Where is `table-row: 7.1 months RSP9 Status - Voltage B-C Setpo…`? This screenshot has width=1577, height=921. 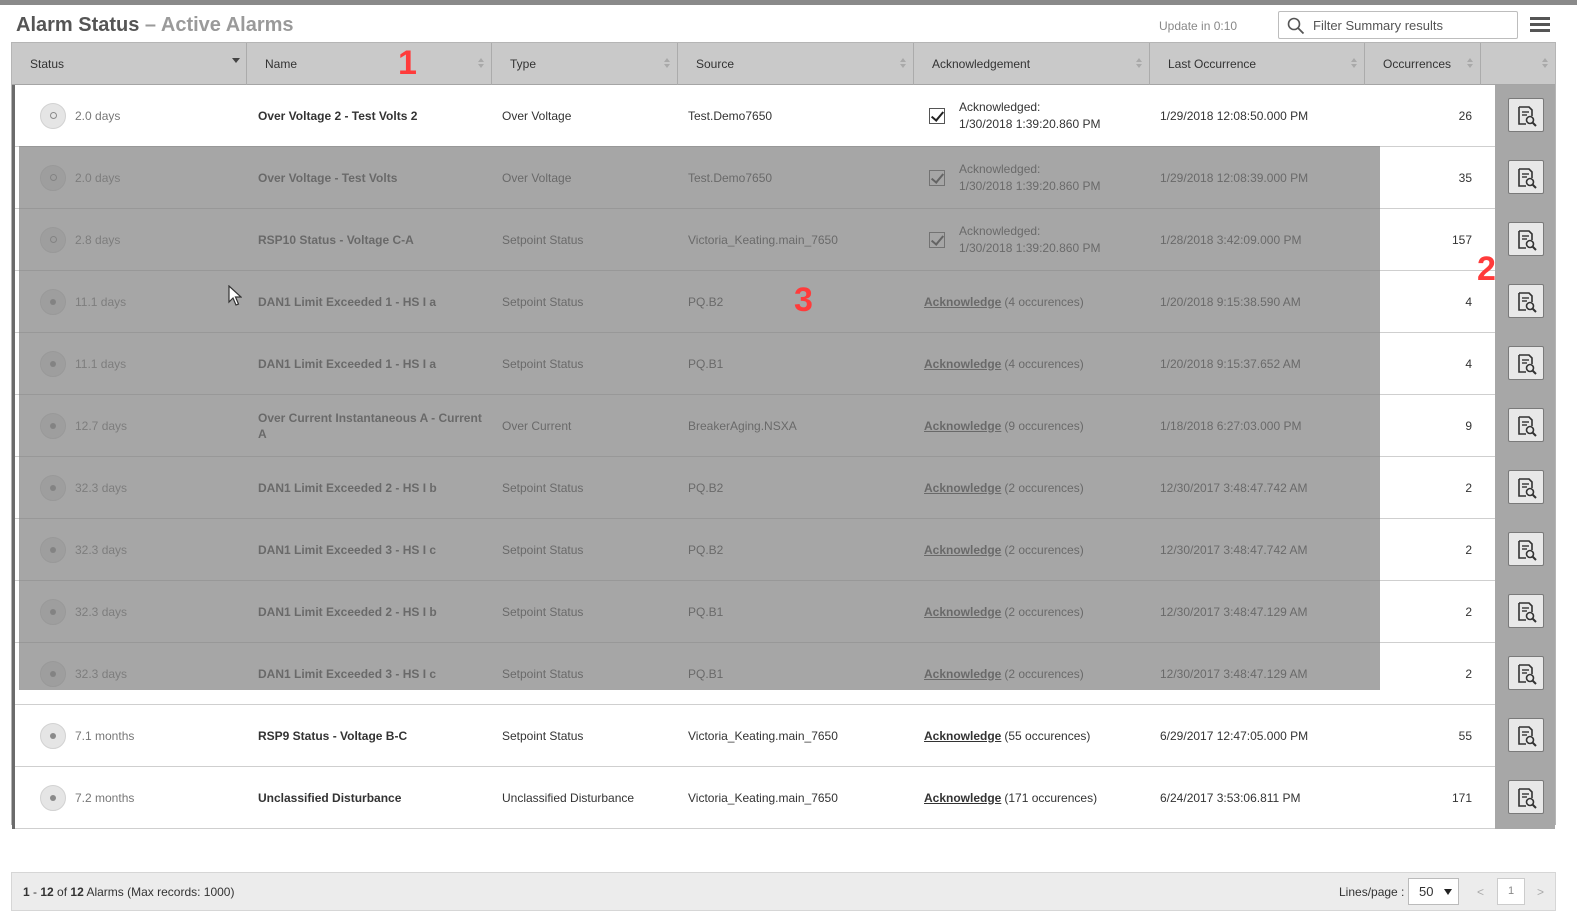
table-row: 7.1 months RSP9 Status - Voltage B-C Setpo… is located at coordinates (783, 736).